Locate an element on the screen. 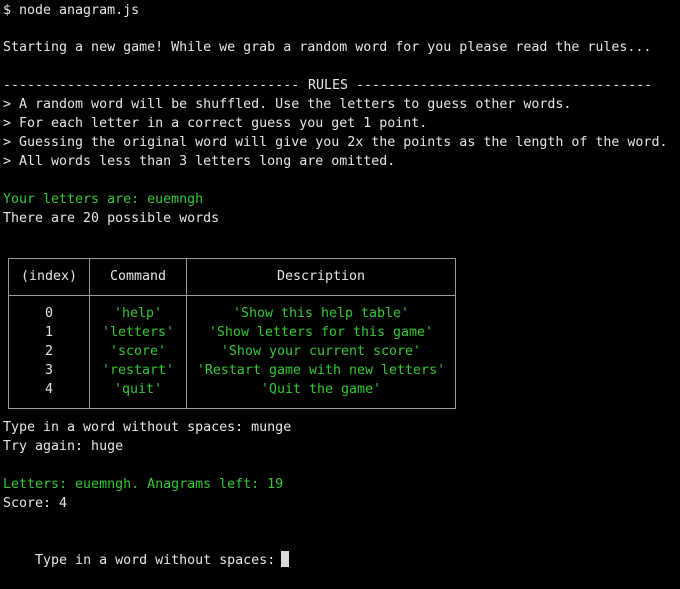  table-cell-command: 'quit' is located at coordinates (138, 389).